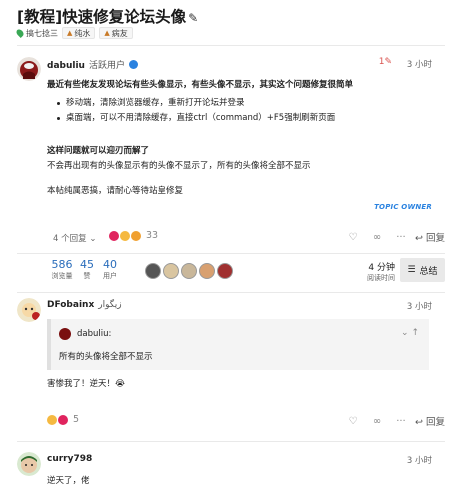 The image size is (462, 500). Describe the element at coordinates (86, 384) in the screenshot. I see `post-body: 害惨我了！逆天！😭` at that location.